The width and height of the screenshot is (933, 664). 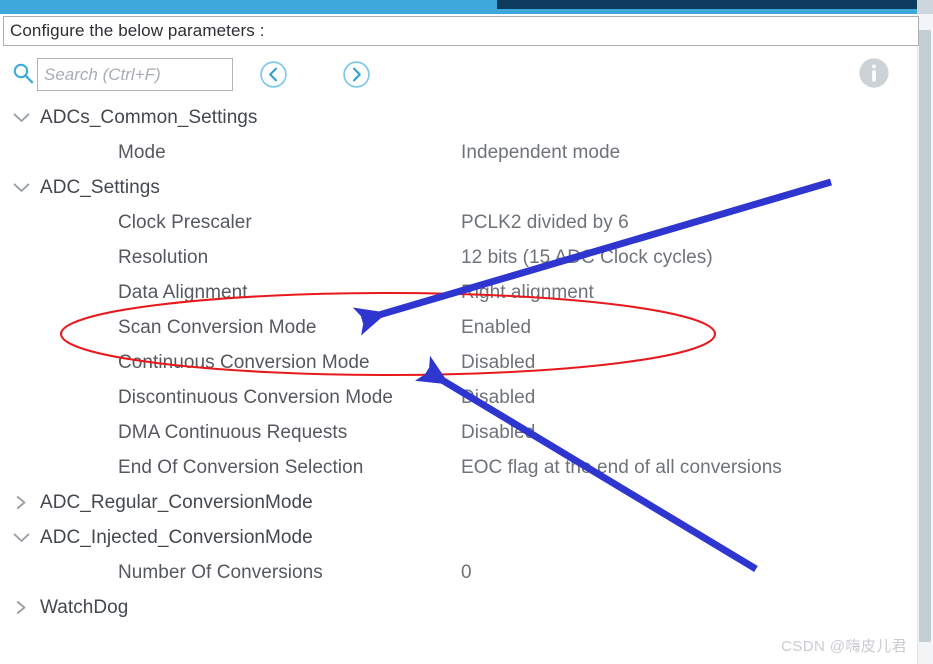 What do you see at coordinates (458, 292) in the screenshot?
I see `tree-parameter-row: Data Alignment Right alignment` at bounding box center [458, 292].